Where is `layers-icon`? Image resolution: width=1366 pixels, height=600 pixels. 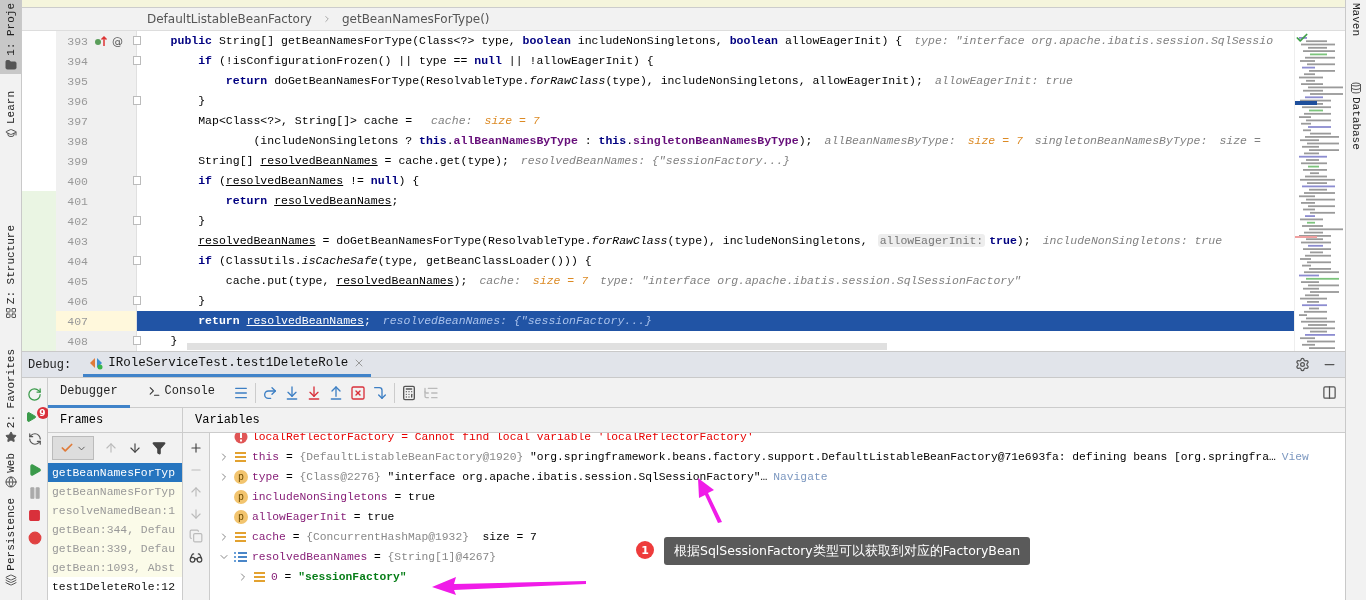
layers-icon is located at coordinates (10, 579).